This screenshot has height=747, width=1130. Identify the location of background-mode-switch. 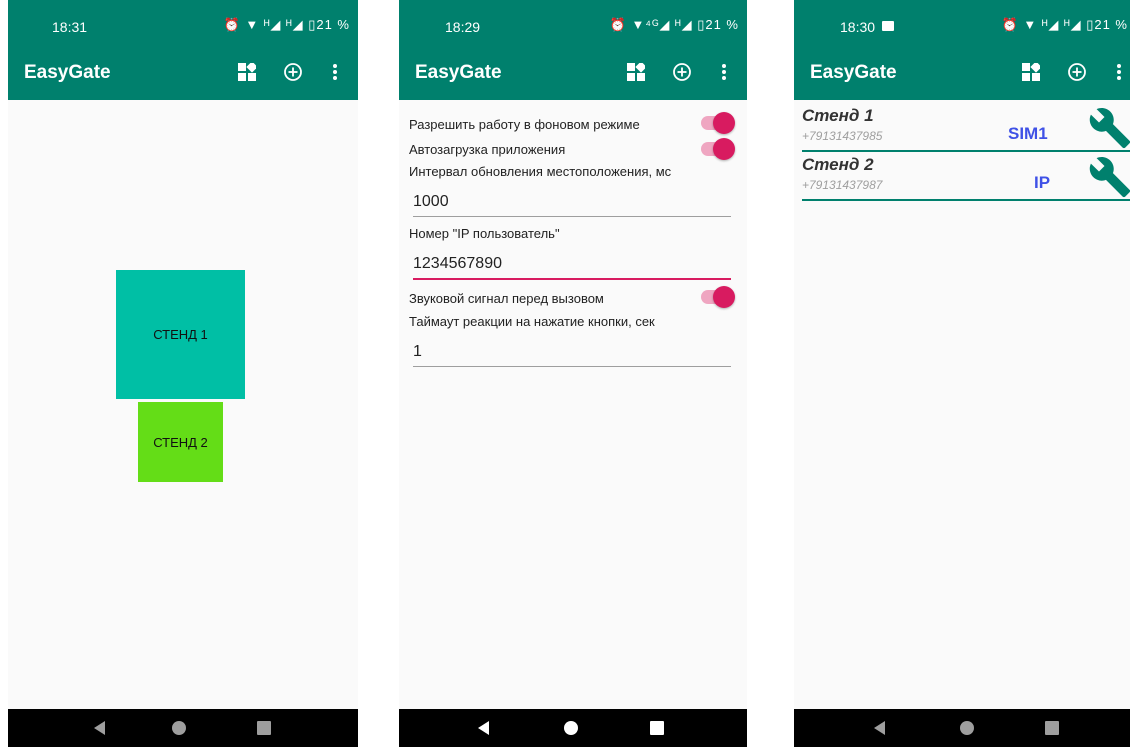
(718, 123).